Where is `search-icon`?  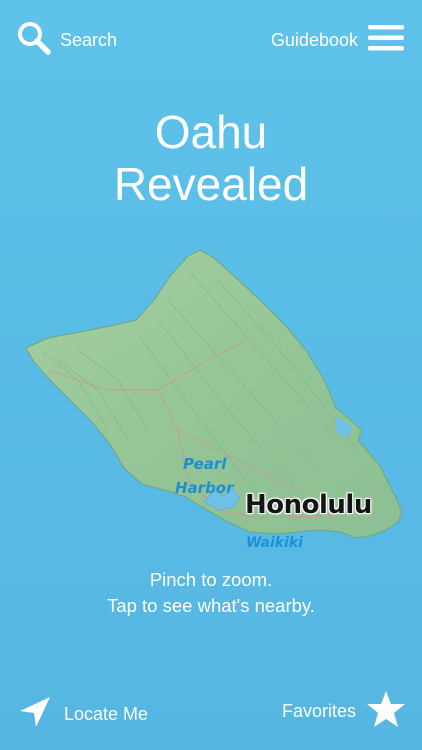 search-icon is located at coordinates (34, 40).